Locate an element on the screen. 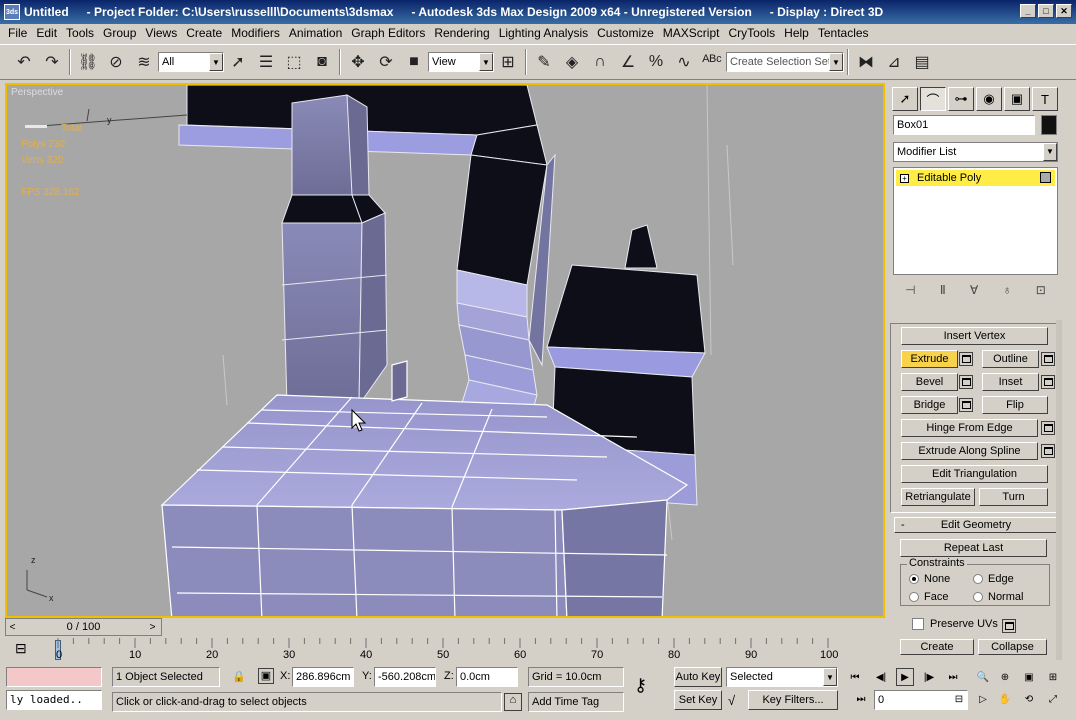  maxscript-mini-listener: ly loaded.. is located at coordinates (54, 700).